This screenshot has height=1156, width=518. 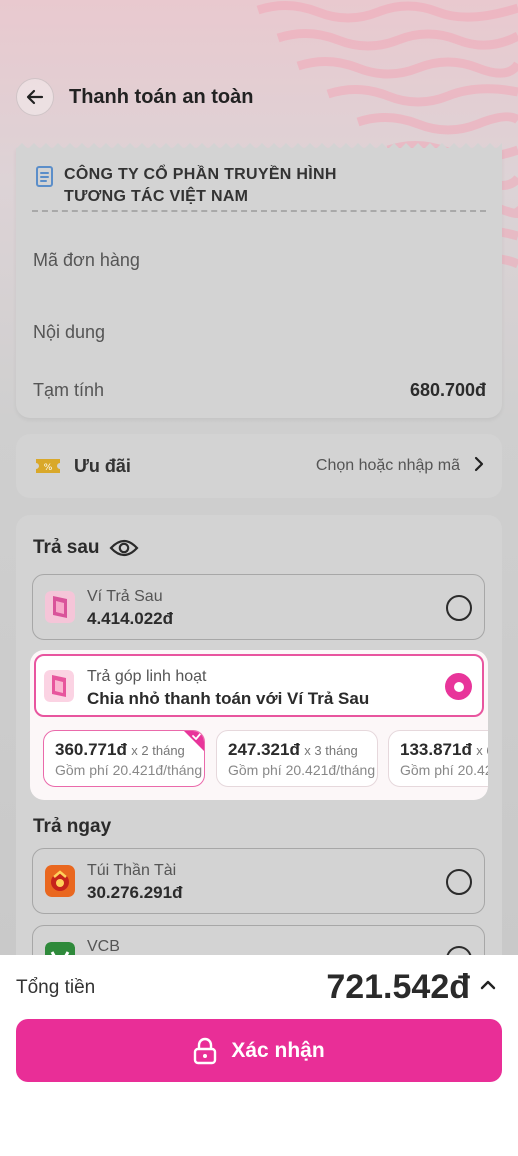 What do you see at coordinates (44, 176) in the screenshot?
I see `document-icon` at bounding box center [44, 176].